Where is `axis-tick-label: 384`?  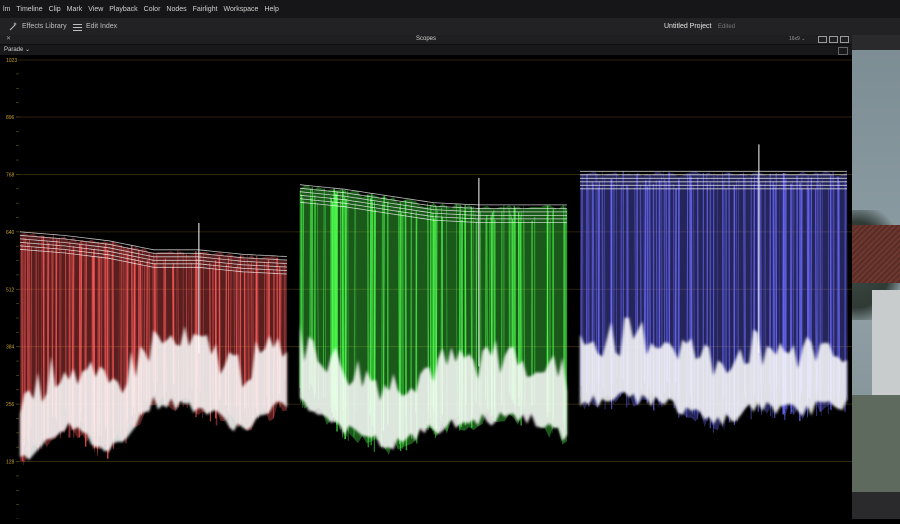 axis-tick-label: 384 is located at coordinates (10, 348).